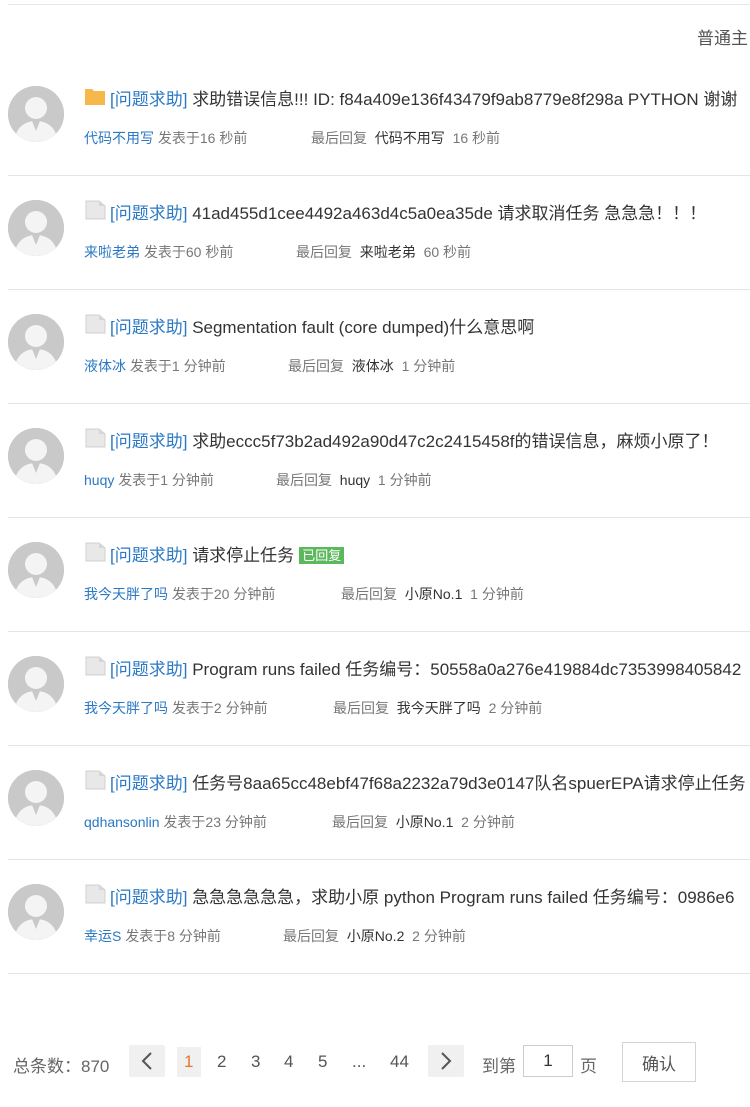 This screenshot has height=1107, width=750. I want to click on post-author: 来啦老弟, so click(112, 252).